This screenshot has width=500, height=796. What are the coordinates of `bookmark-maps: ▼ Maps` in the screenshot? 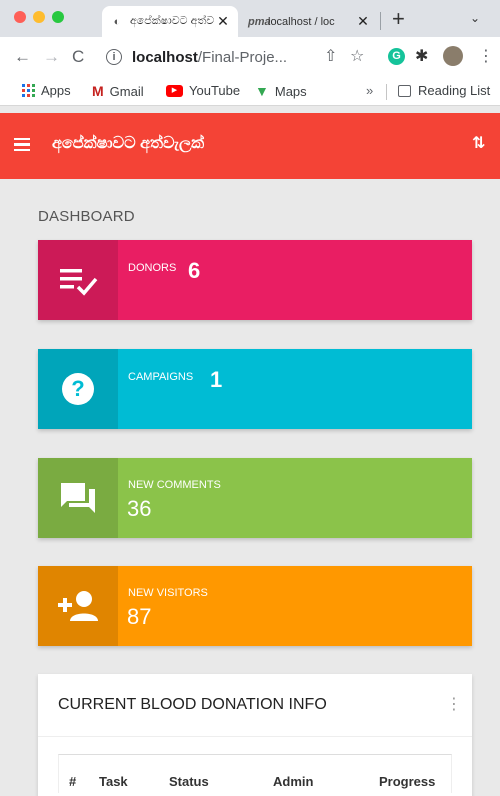 It's located at (281, 91).